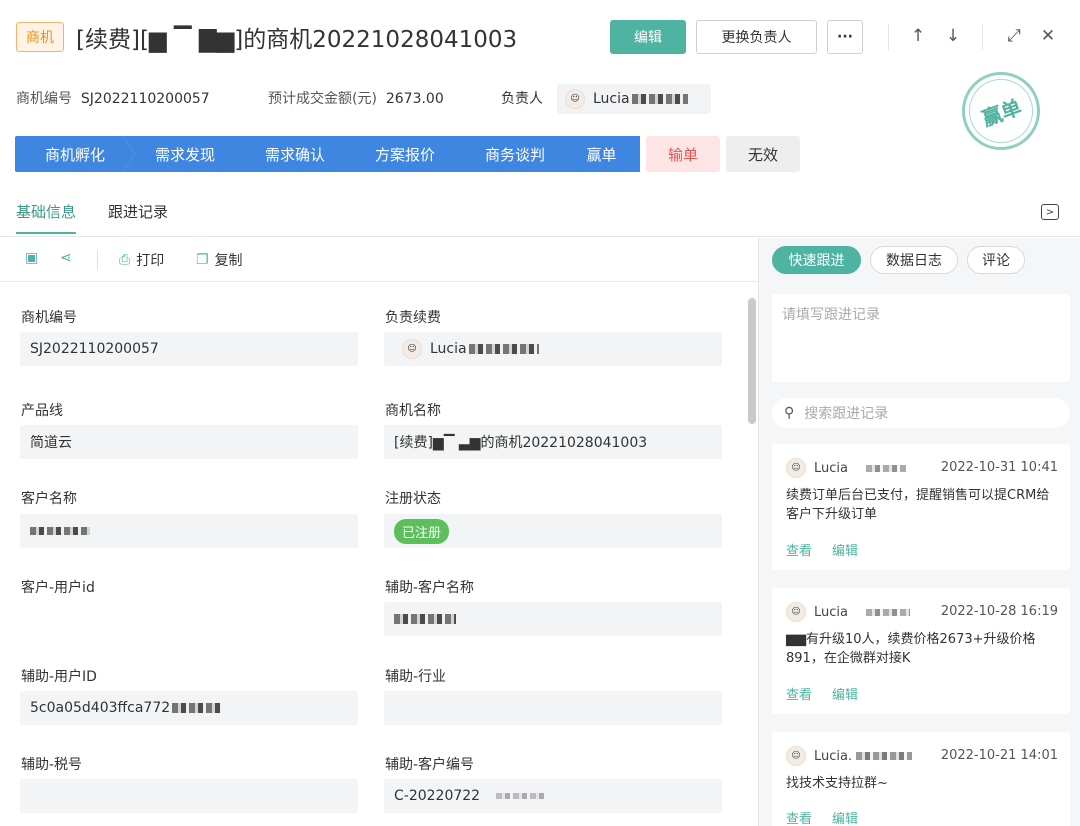  I want to click on lose-button: 输单, so click(683, 154).